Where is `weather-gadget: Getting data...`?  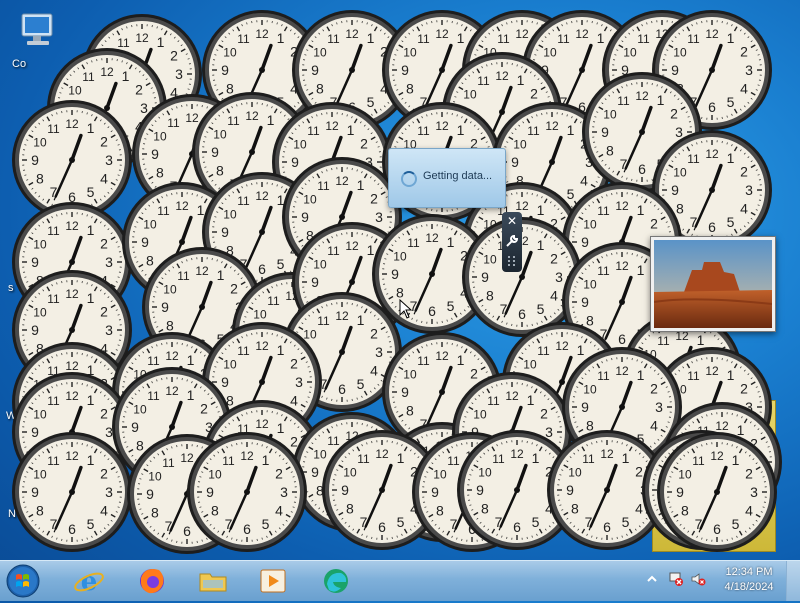
weather-gadget: Getting data... is located at coordinates (447, 178).